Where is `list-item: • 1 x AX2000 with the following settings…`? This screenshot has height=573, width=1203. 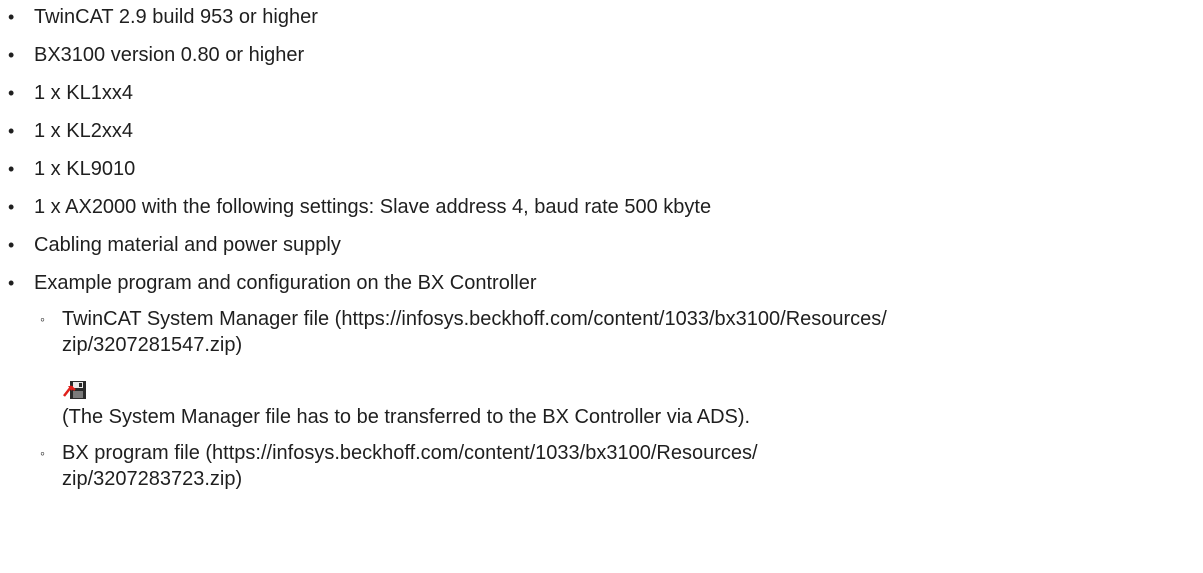
list-item: • 1 x AX2000 with the following settings… is located at coordinates (601, 207).